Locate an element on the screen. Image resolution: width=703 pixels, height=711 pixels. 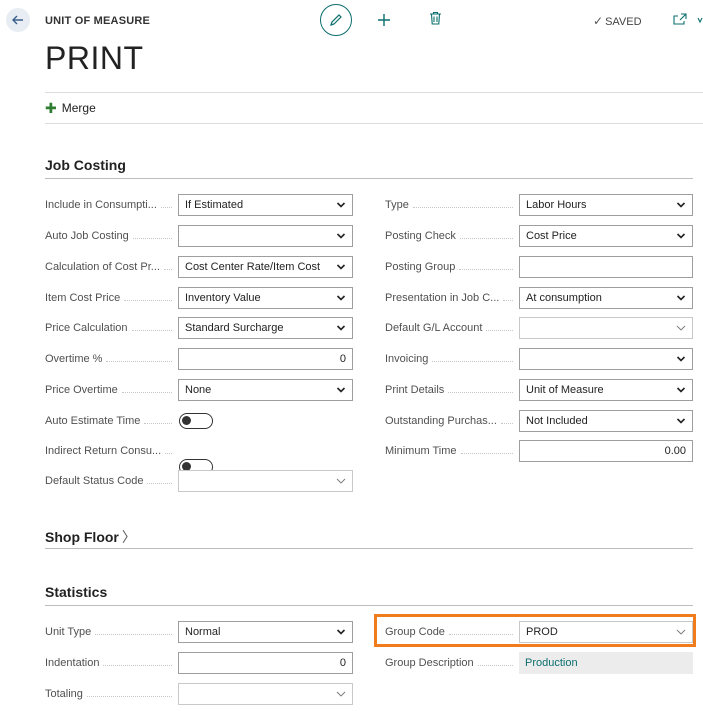
section-title-job-costing: Job Costing is located at coordinates (85, 165).